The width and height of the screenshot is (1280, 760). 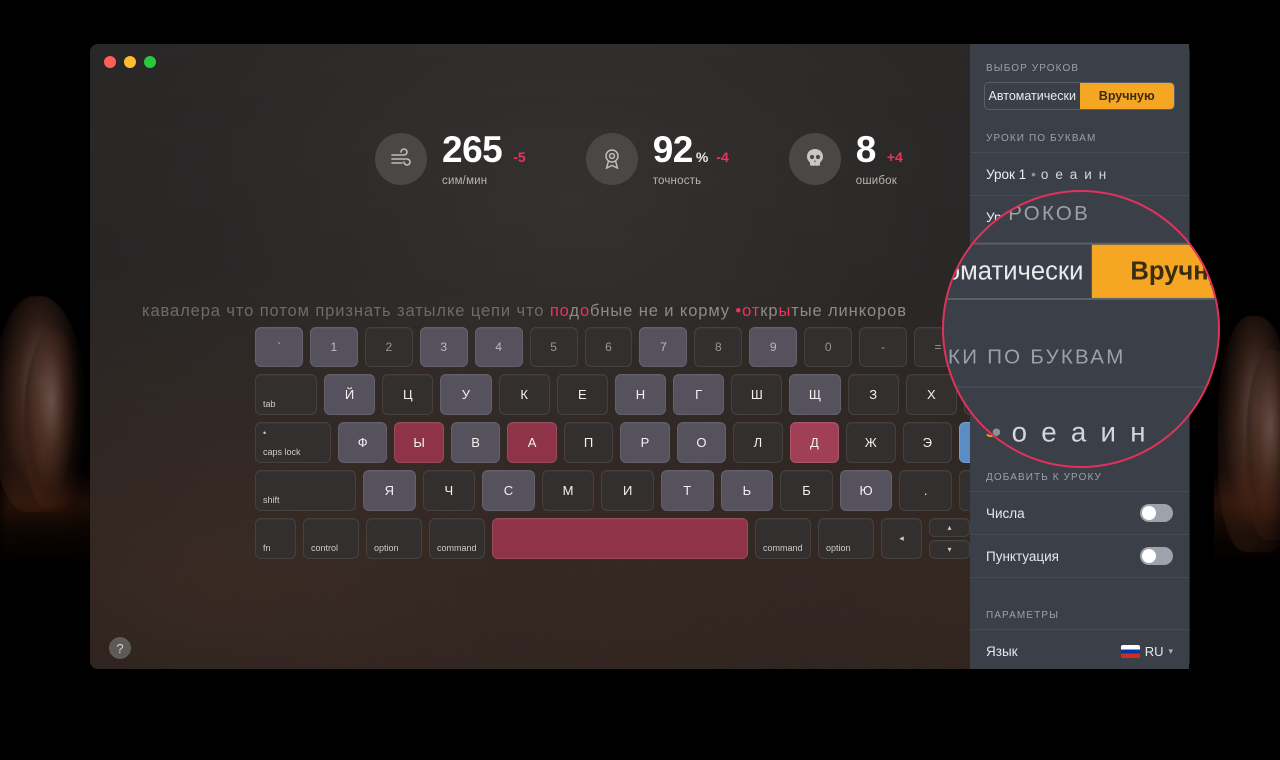 What do you see at coordinates (949, 527) in the screenshot?
I see `key-arrow-up: ▴` at bounding box center [949, 527].